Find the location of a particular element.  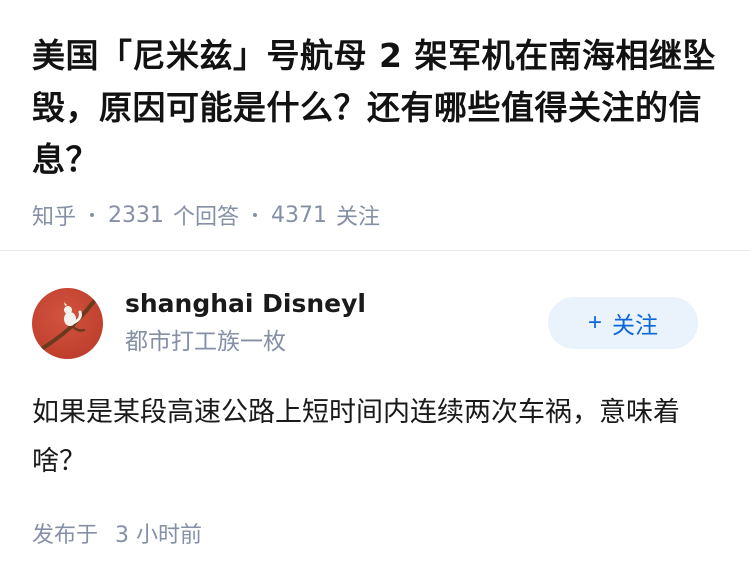

question-meta: 知乎 2331 个回答 4371 关注 is located at coordinates (376, 215).